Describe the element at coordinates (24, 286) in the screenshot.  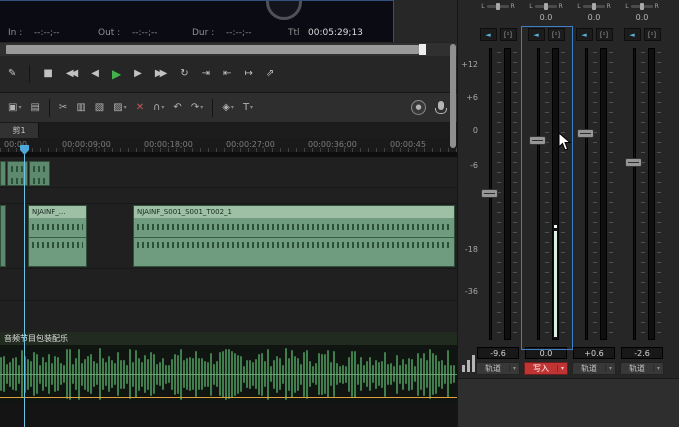
I see `playhead-line` at that location.